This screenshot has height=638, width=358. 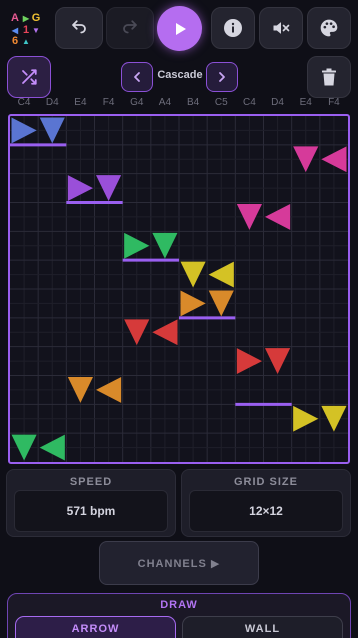 What do you see at coordinates (179, 605) in the screenshot?
I see `draw-title: DRAW` at bounding box center [179, 605].